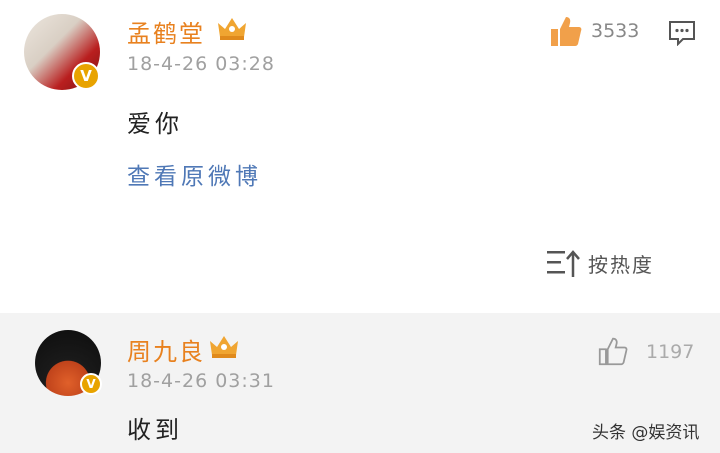 This screenshot has height=453, width=720. I want to click on post-timestamp: 18-4-26 03:28, so click(201, 64).